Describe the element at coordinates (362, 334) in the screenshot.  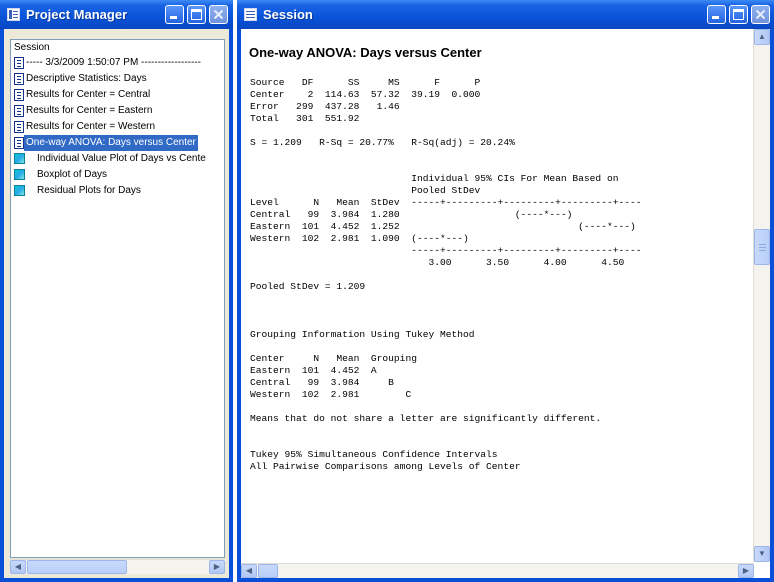
I see `output-line: Grouping Information Using Tukey Method` at that location.